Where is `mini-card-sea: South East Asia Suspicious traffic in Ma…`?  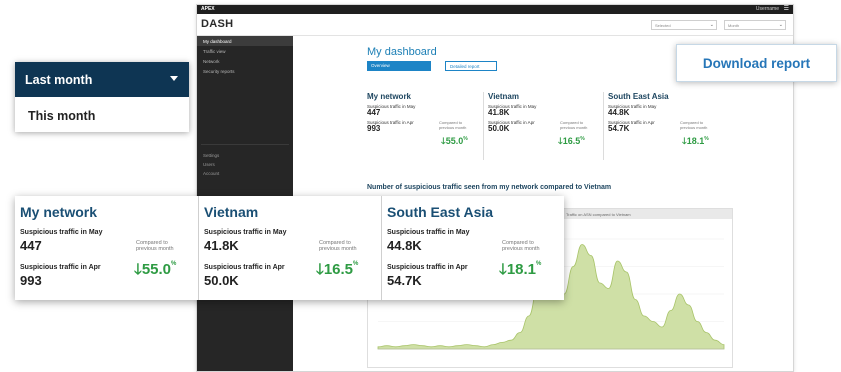
mini-card-sea: South East Asia Suspicious traffic in Ma… is located at coordinates (662, 126).